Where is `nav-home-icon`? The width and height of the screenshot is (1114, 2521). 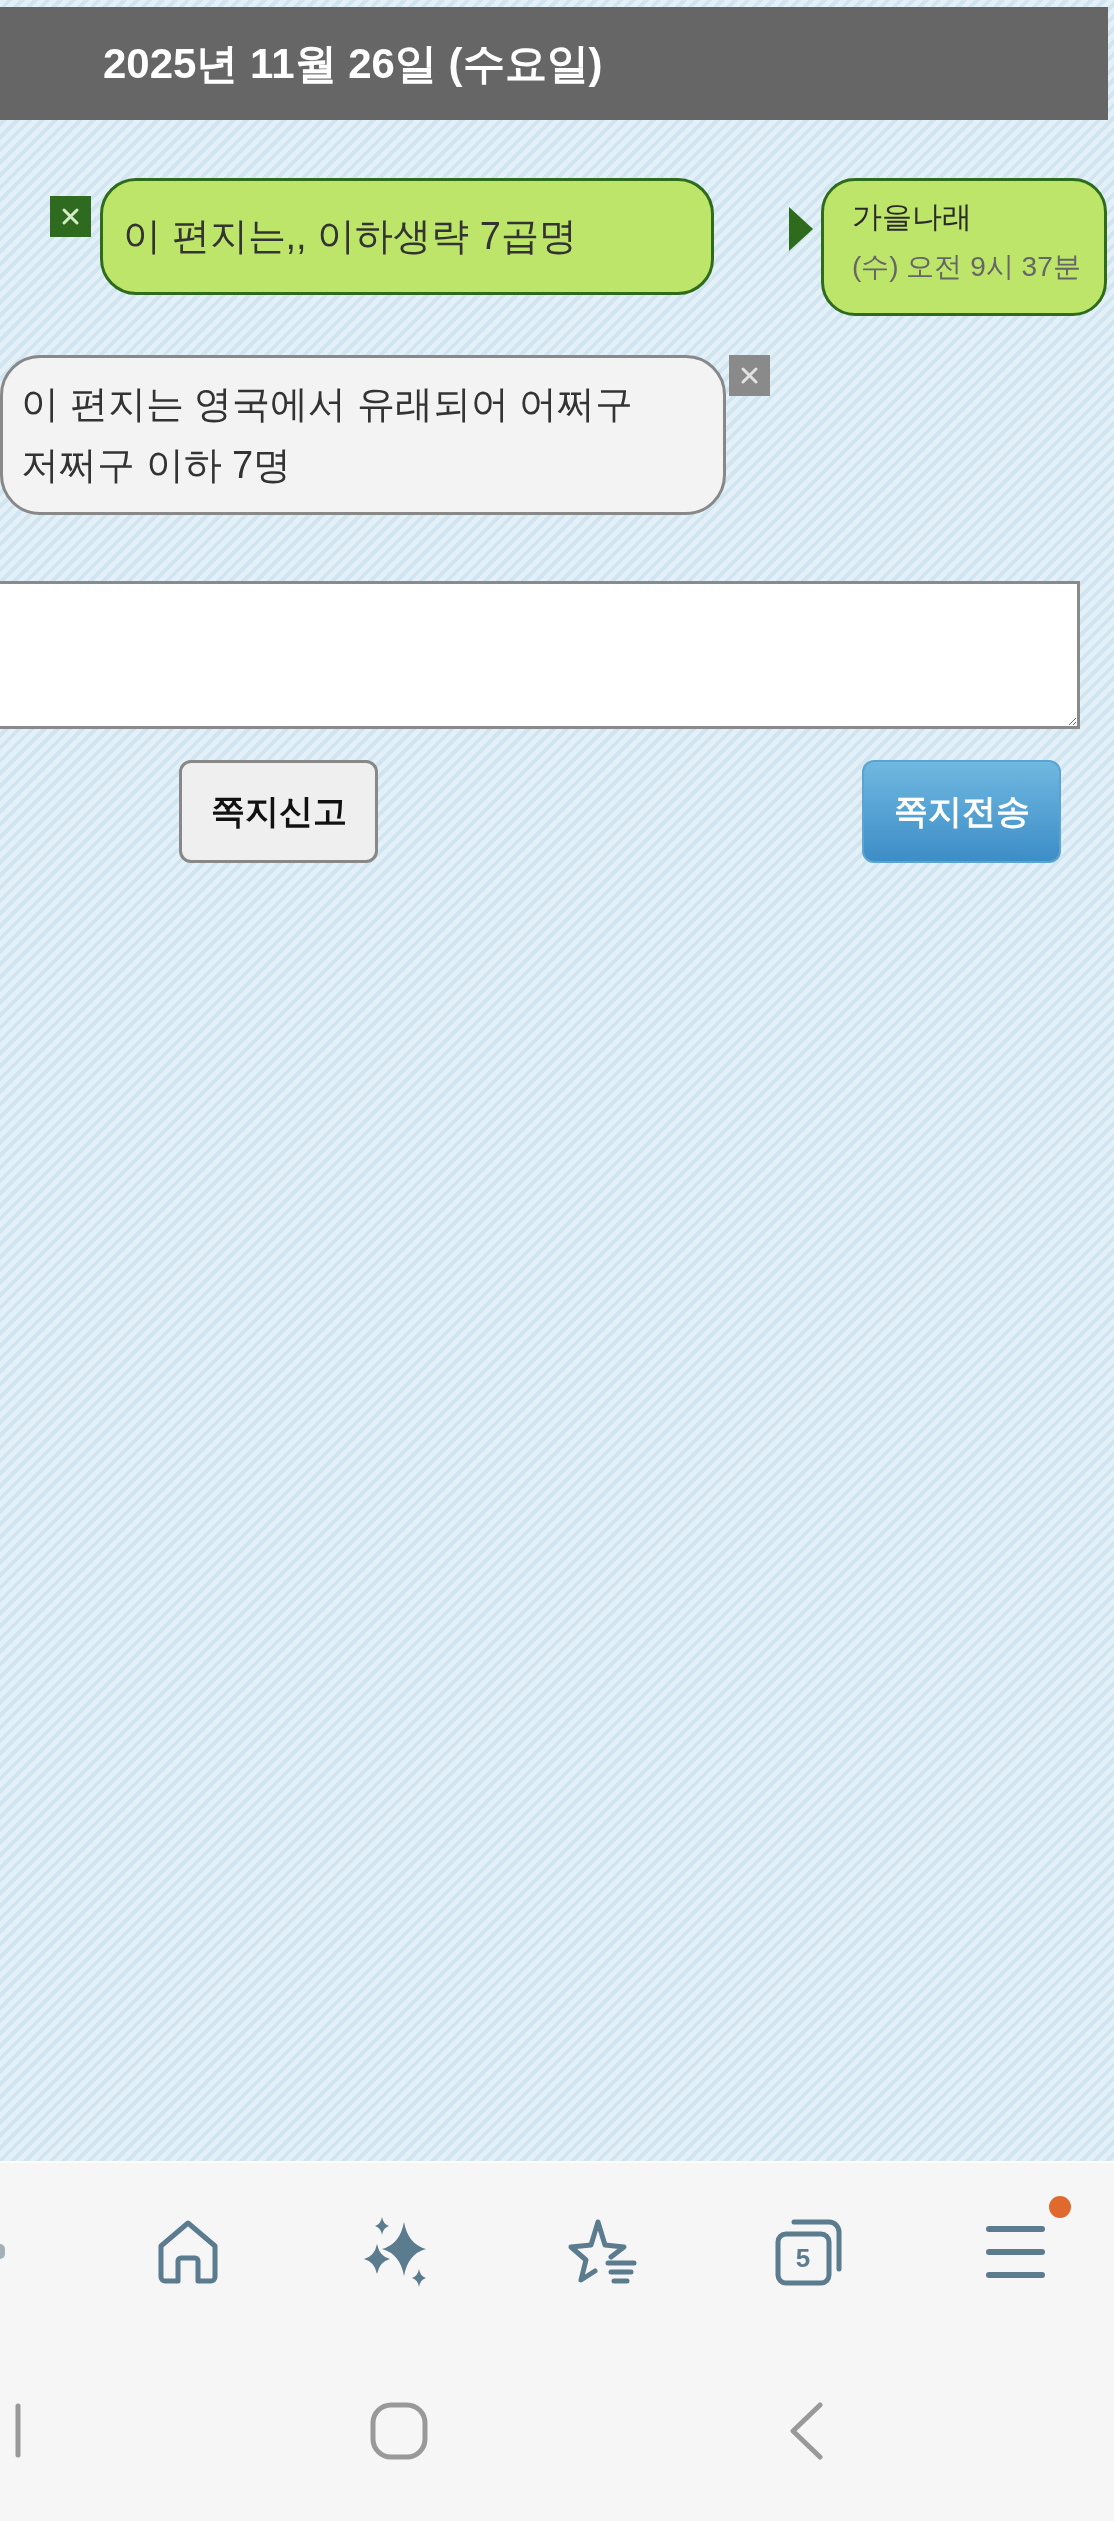
nav-home-icon is located at coordinates (399, 2430).